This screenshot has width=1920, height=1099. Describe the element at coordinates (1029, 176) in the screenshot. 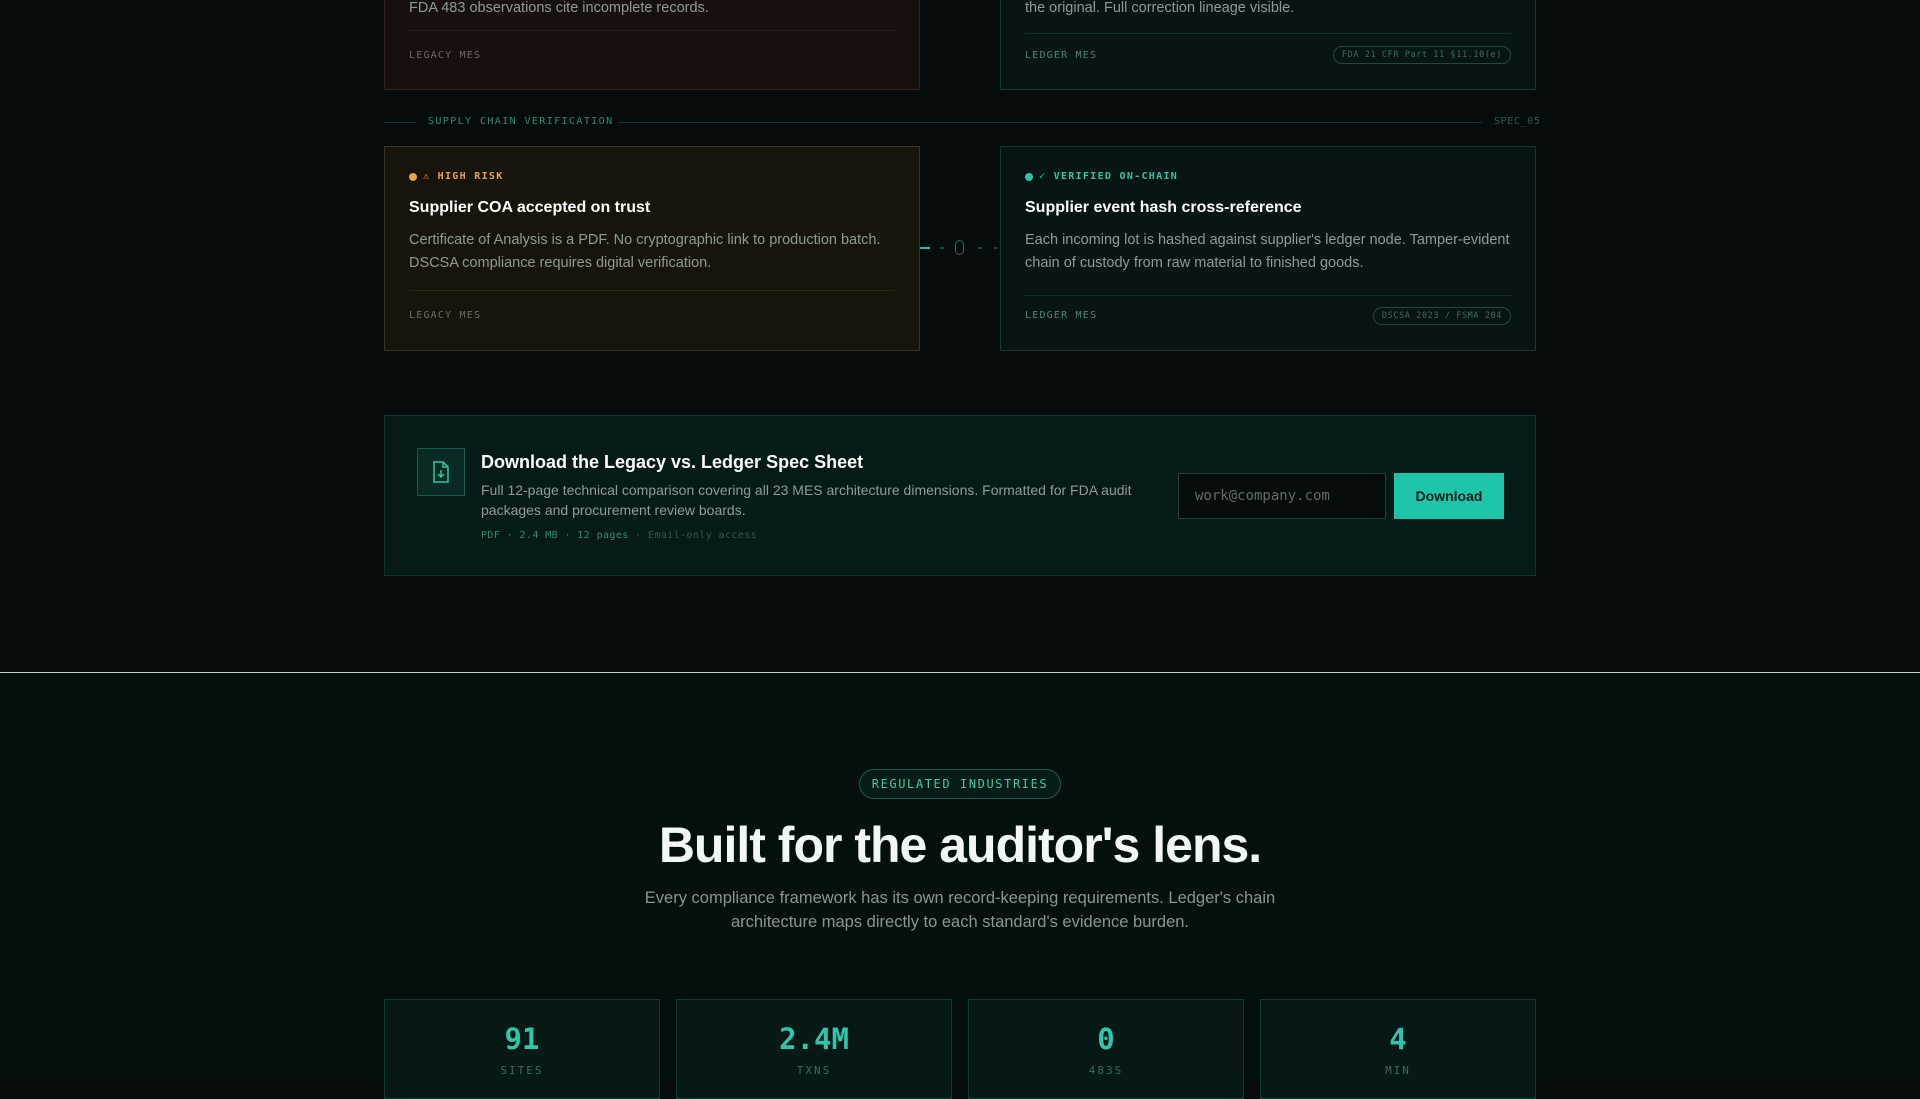

I see `verified-dot-icon` at that location.